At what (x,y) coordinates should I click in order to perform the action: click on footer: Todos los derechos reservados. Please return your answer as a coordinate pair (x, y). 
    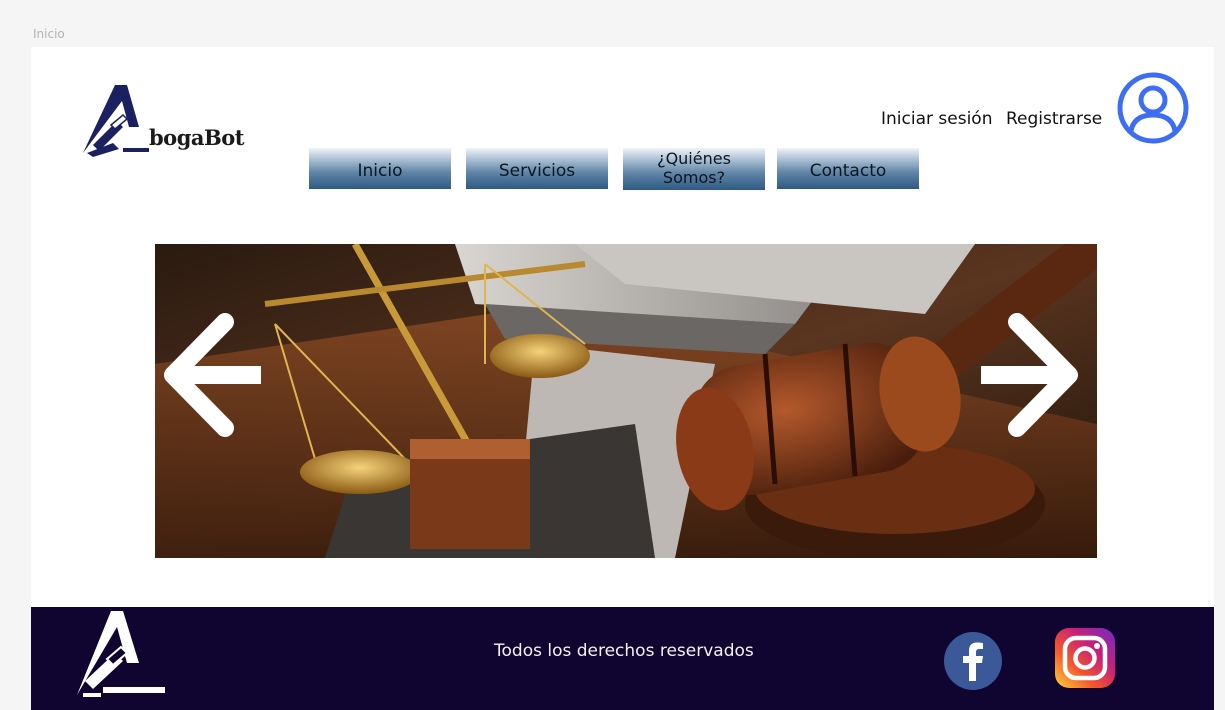
    Looking at the image, I should click on (622, 658).